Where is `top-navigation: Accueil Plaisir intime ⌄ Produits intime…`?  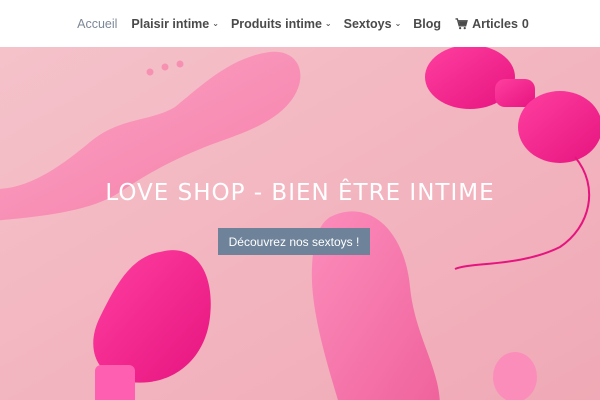
top-navigation: Accueil Plaisir intime ⌄ Produits intime… is located at coordinates (300, 23).